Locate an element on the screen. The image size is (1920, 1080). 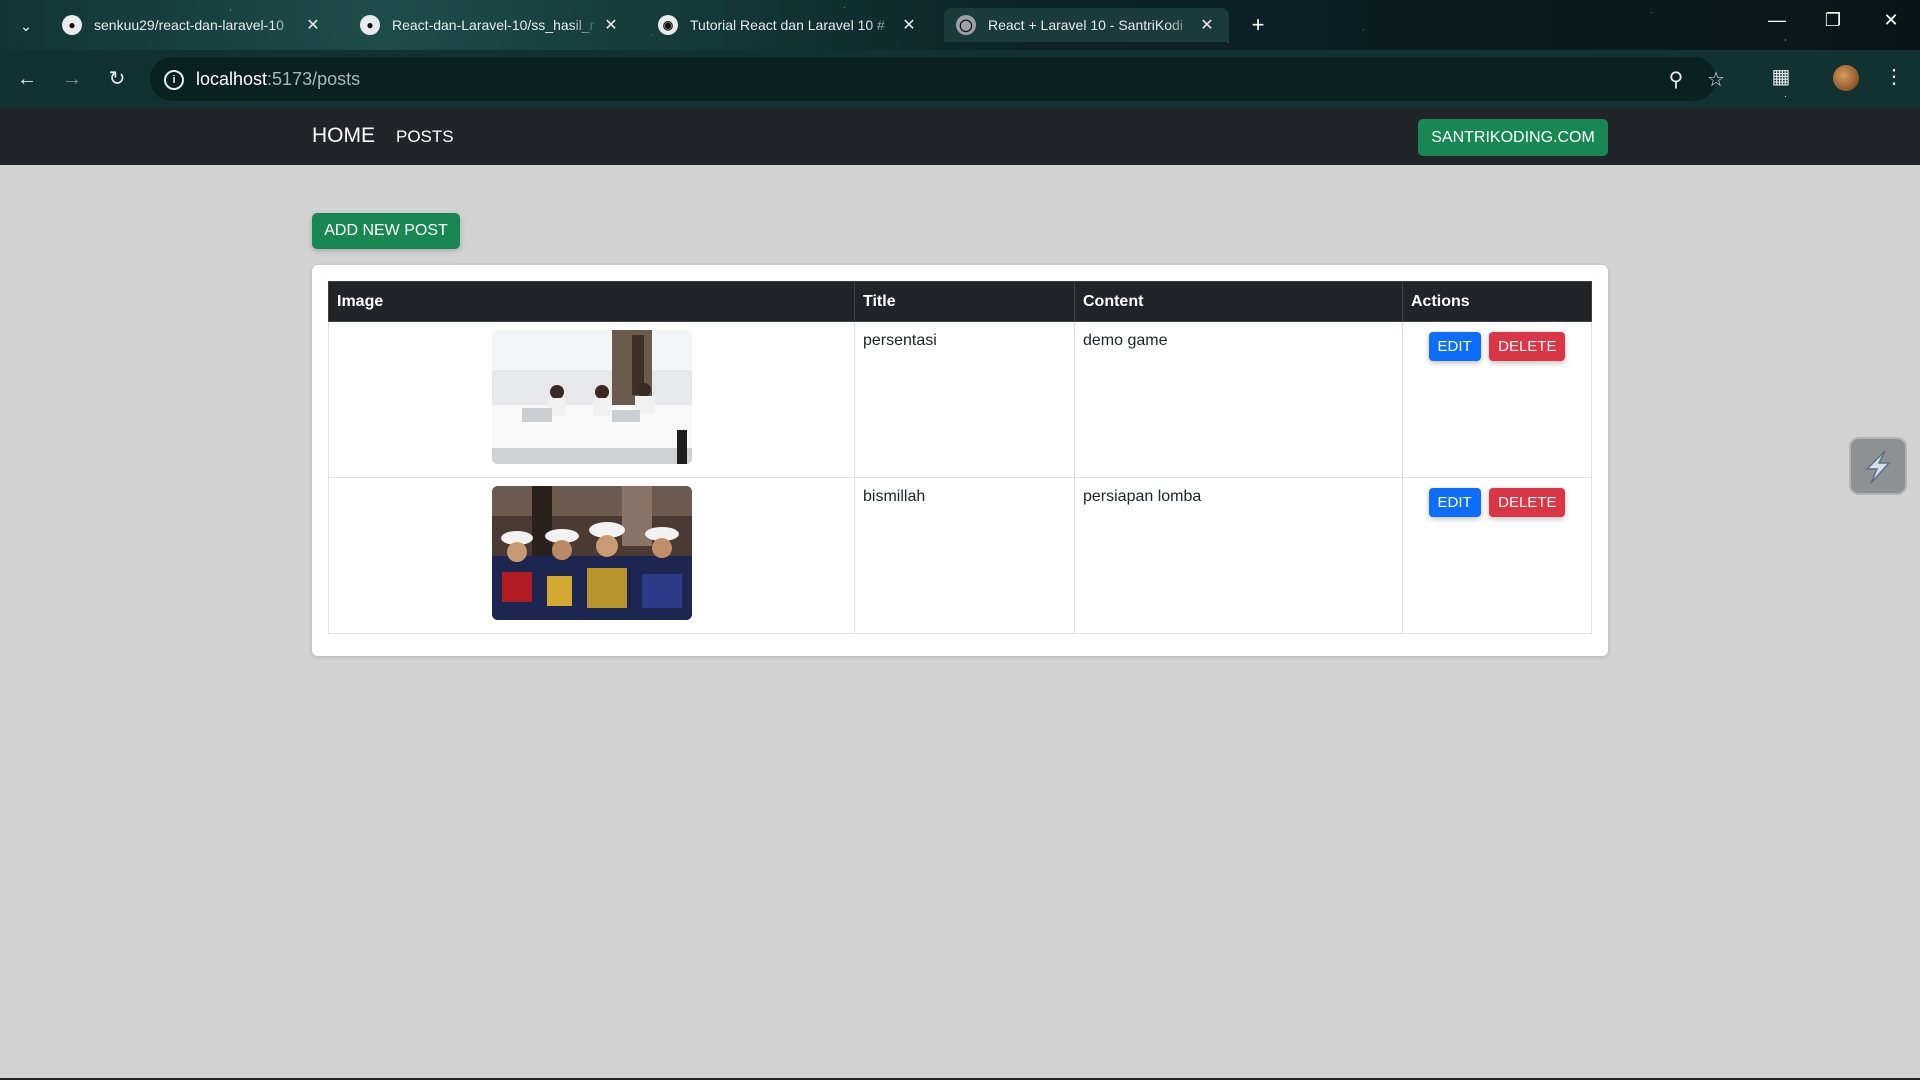
app-navbar: HOME POSTS SANTRIKODING.COM is located at coordinates (960, 136).